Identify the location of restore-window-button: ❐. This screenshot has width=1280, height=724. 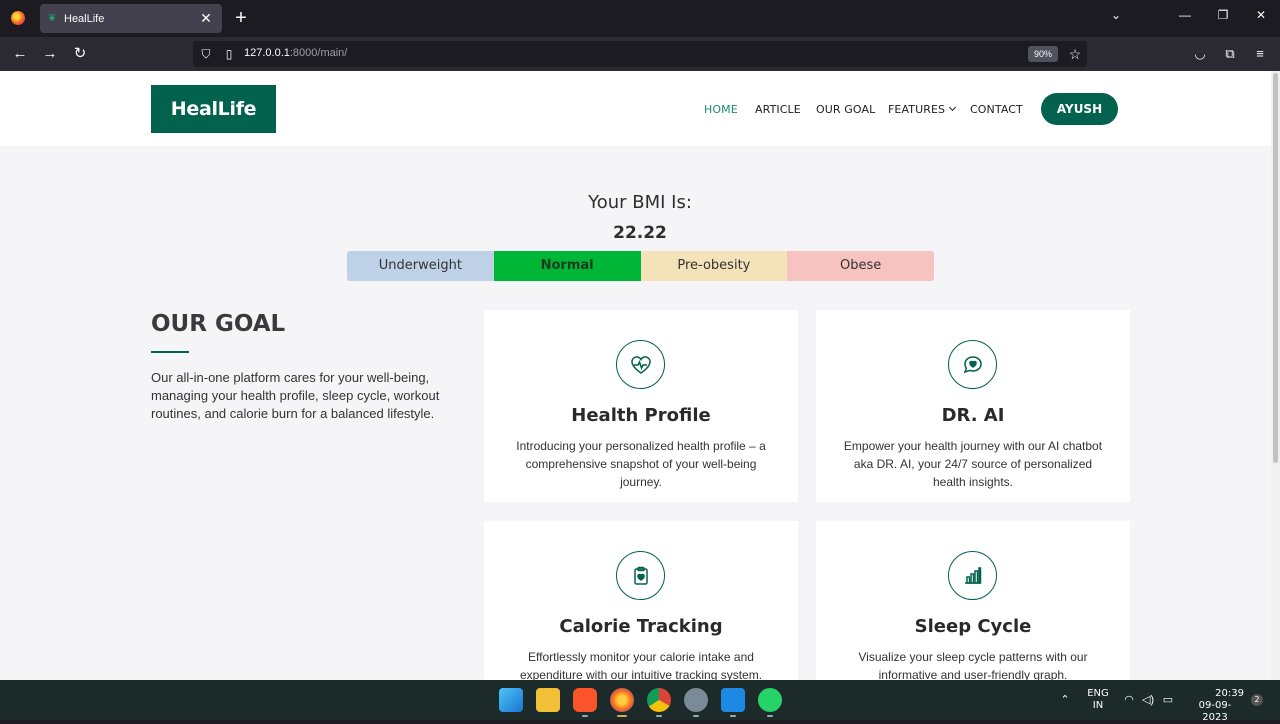
(1223, 15).